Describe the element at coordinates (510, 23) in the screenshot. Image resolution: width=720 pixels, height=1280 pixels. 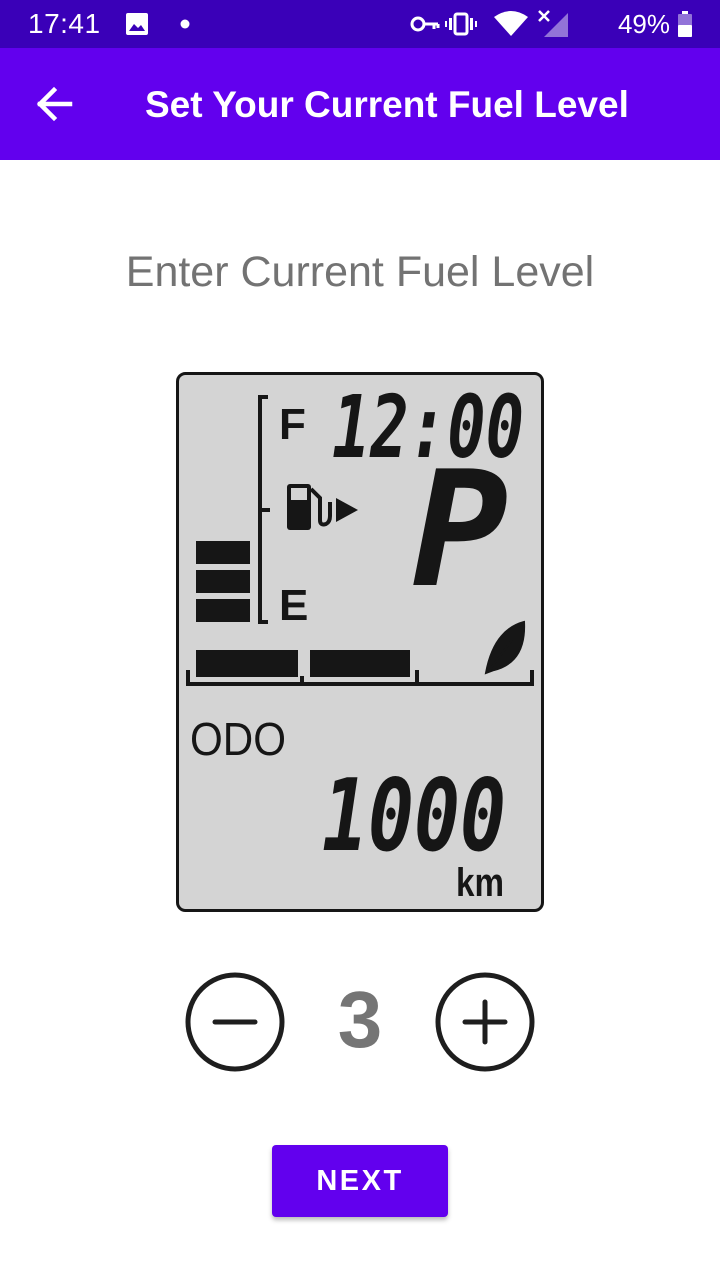
I see `wifi-icon` at that location.